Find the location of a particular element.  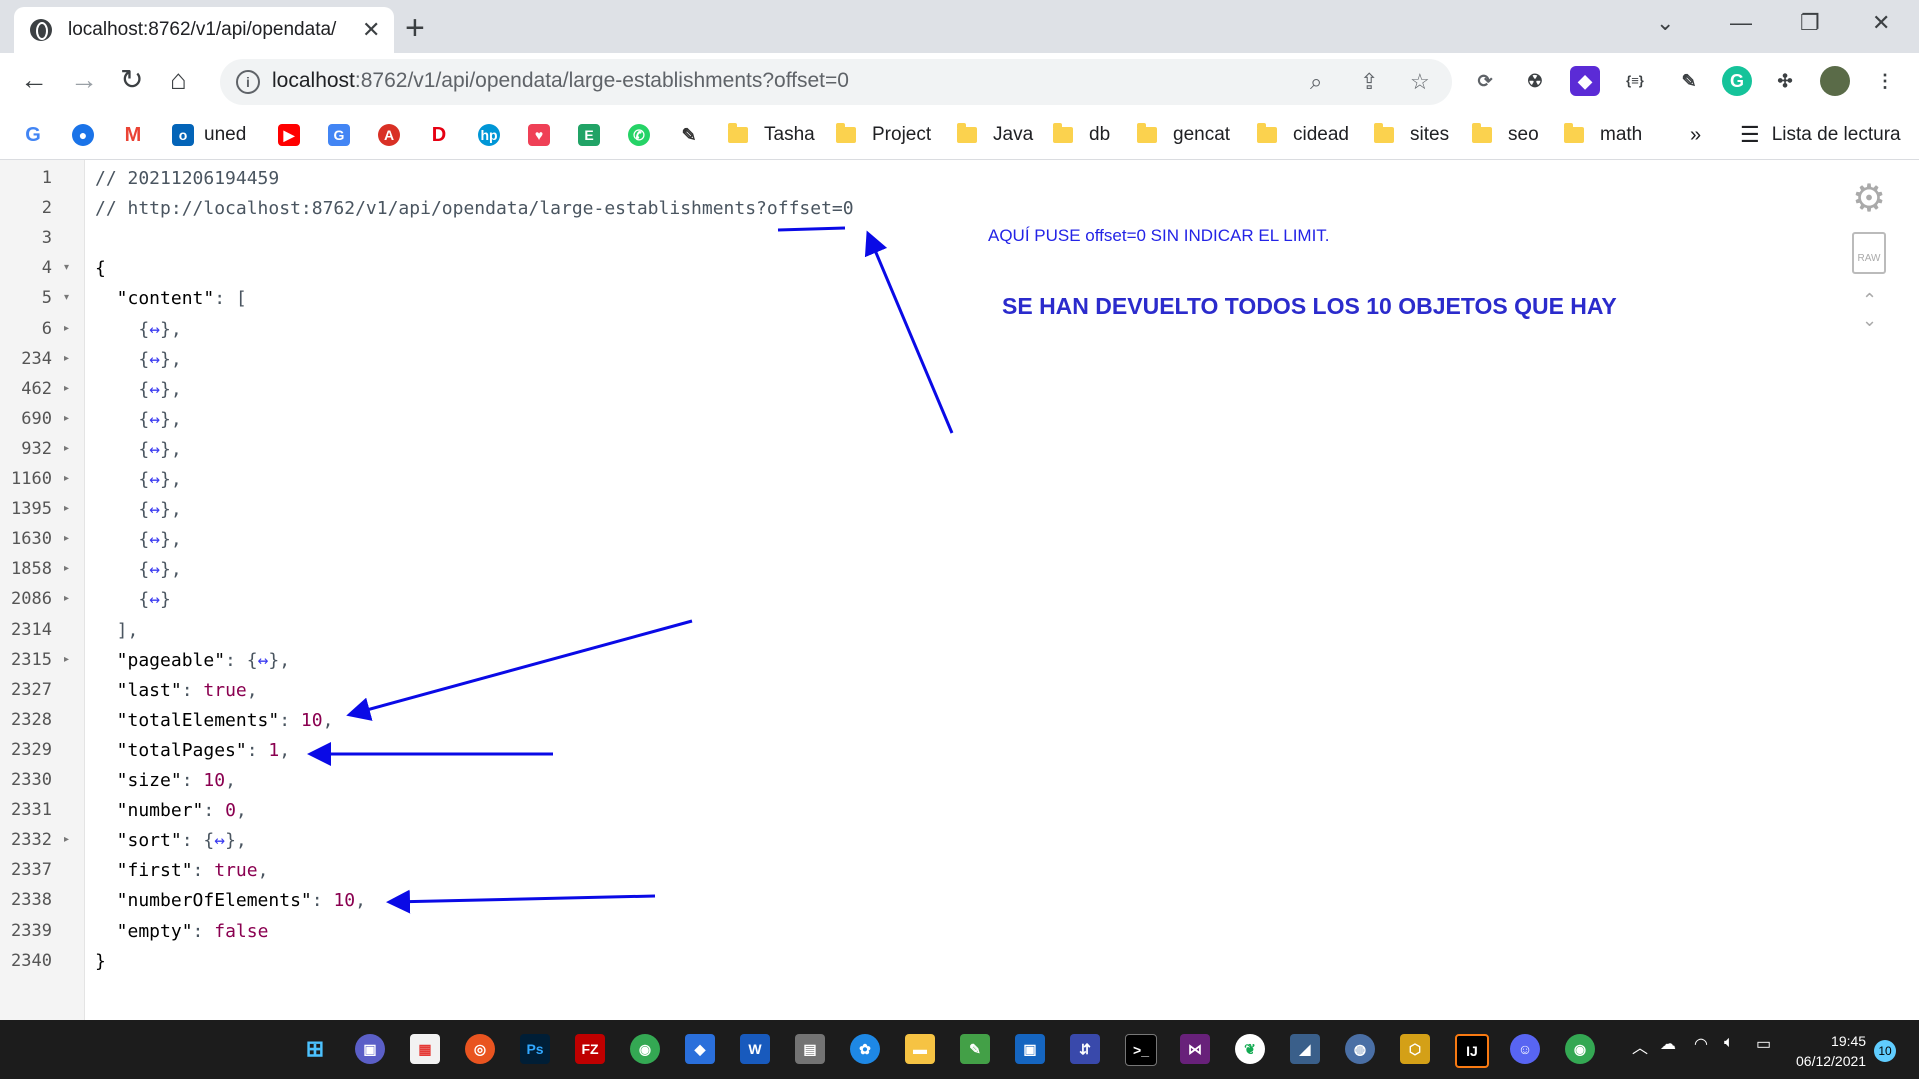

start-icon: ⊞ is located at coordinates (315, 1049).